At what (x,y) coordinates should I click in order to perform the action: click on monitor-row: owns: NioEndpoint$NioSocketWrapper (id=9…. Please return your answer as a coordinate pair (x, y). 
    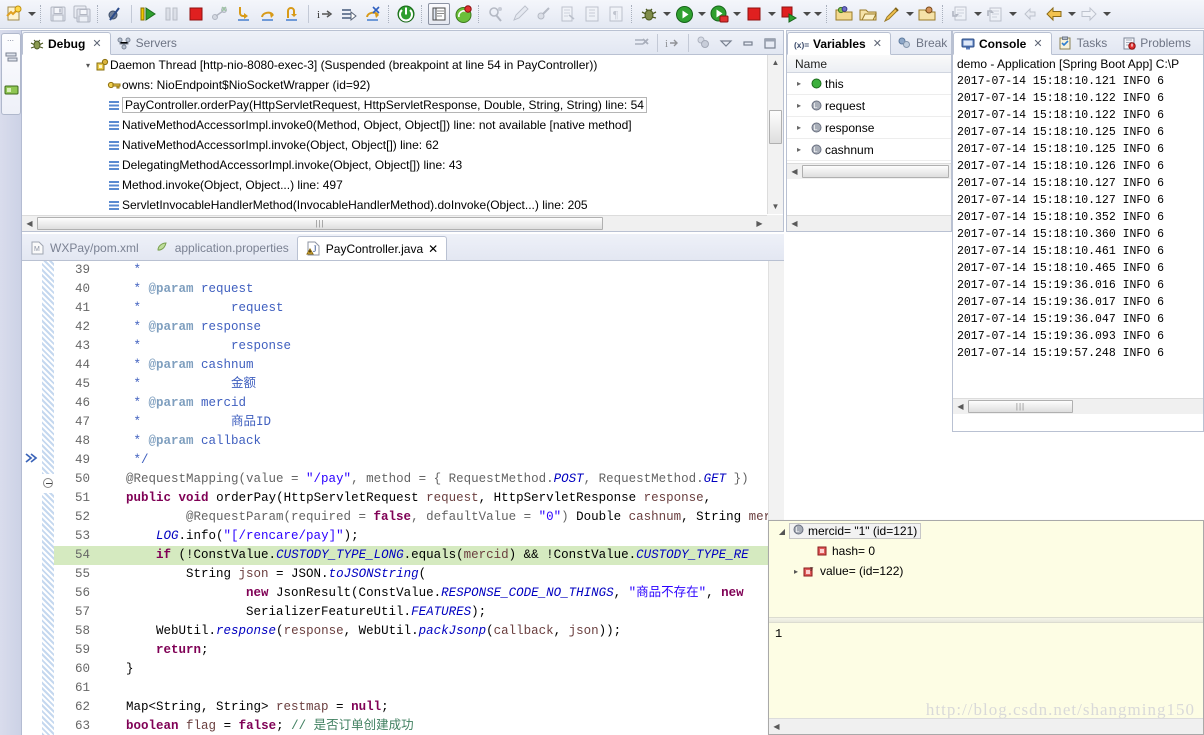
    Looking at the image, I should click on (394, 85).